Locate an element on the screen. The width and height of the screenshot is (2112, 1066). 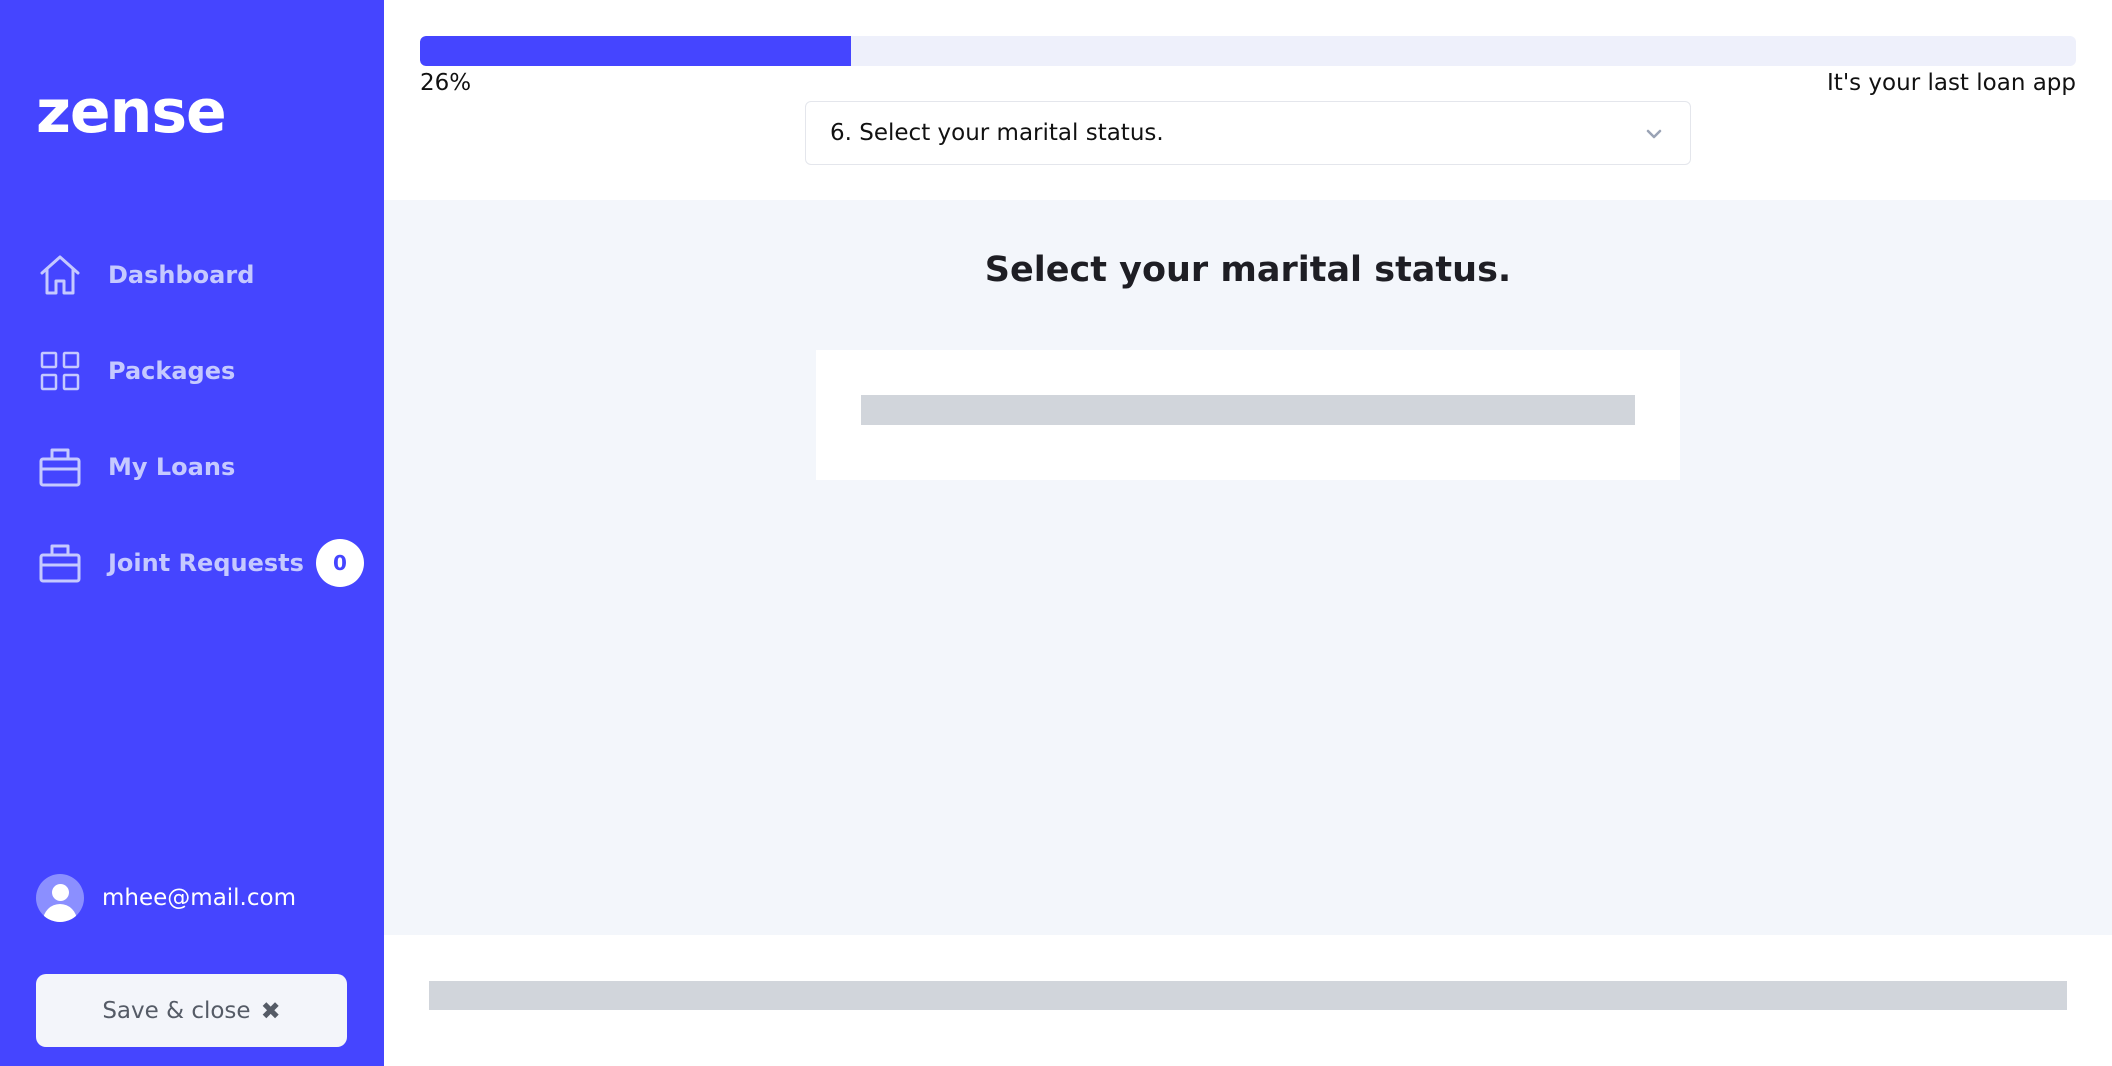
close-icon: ✖ is located at coordinates (270, 1010).